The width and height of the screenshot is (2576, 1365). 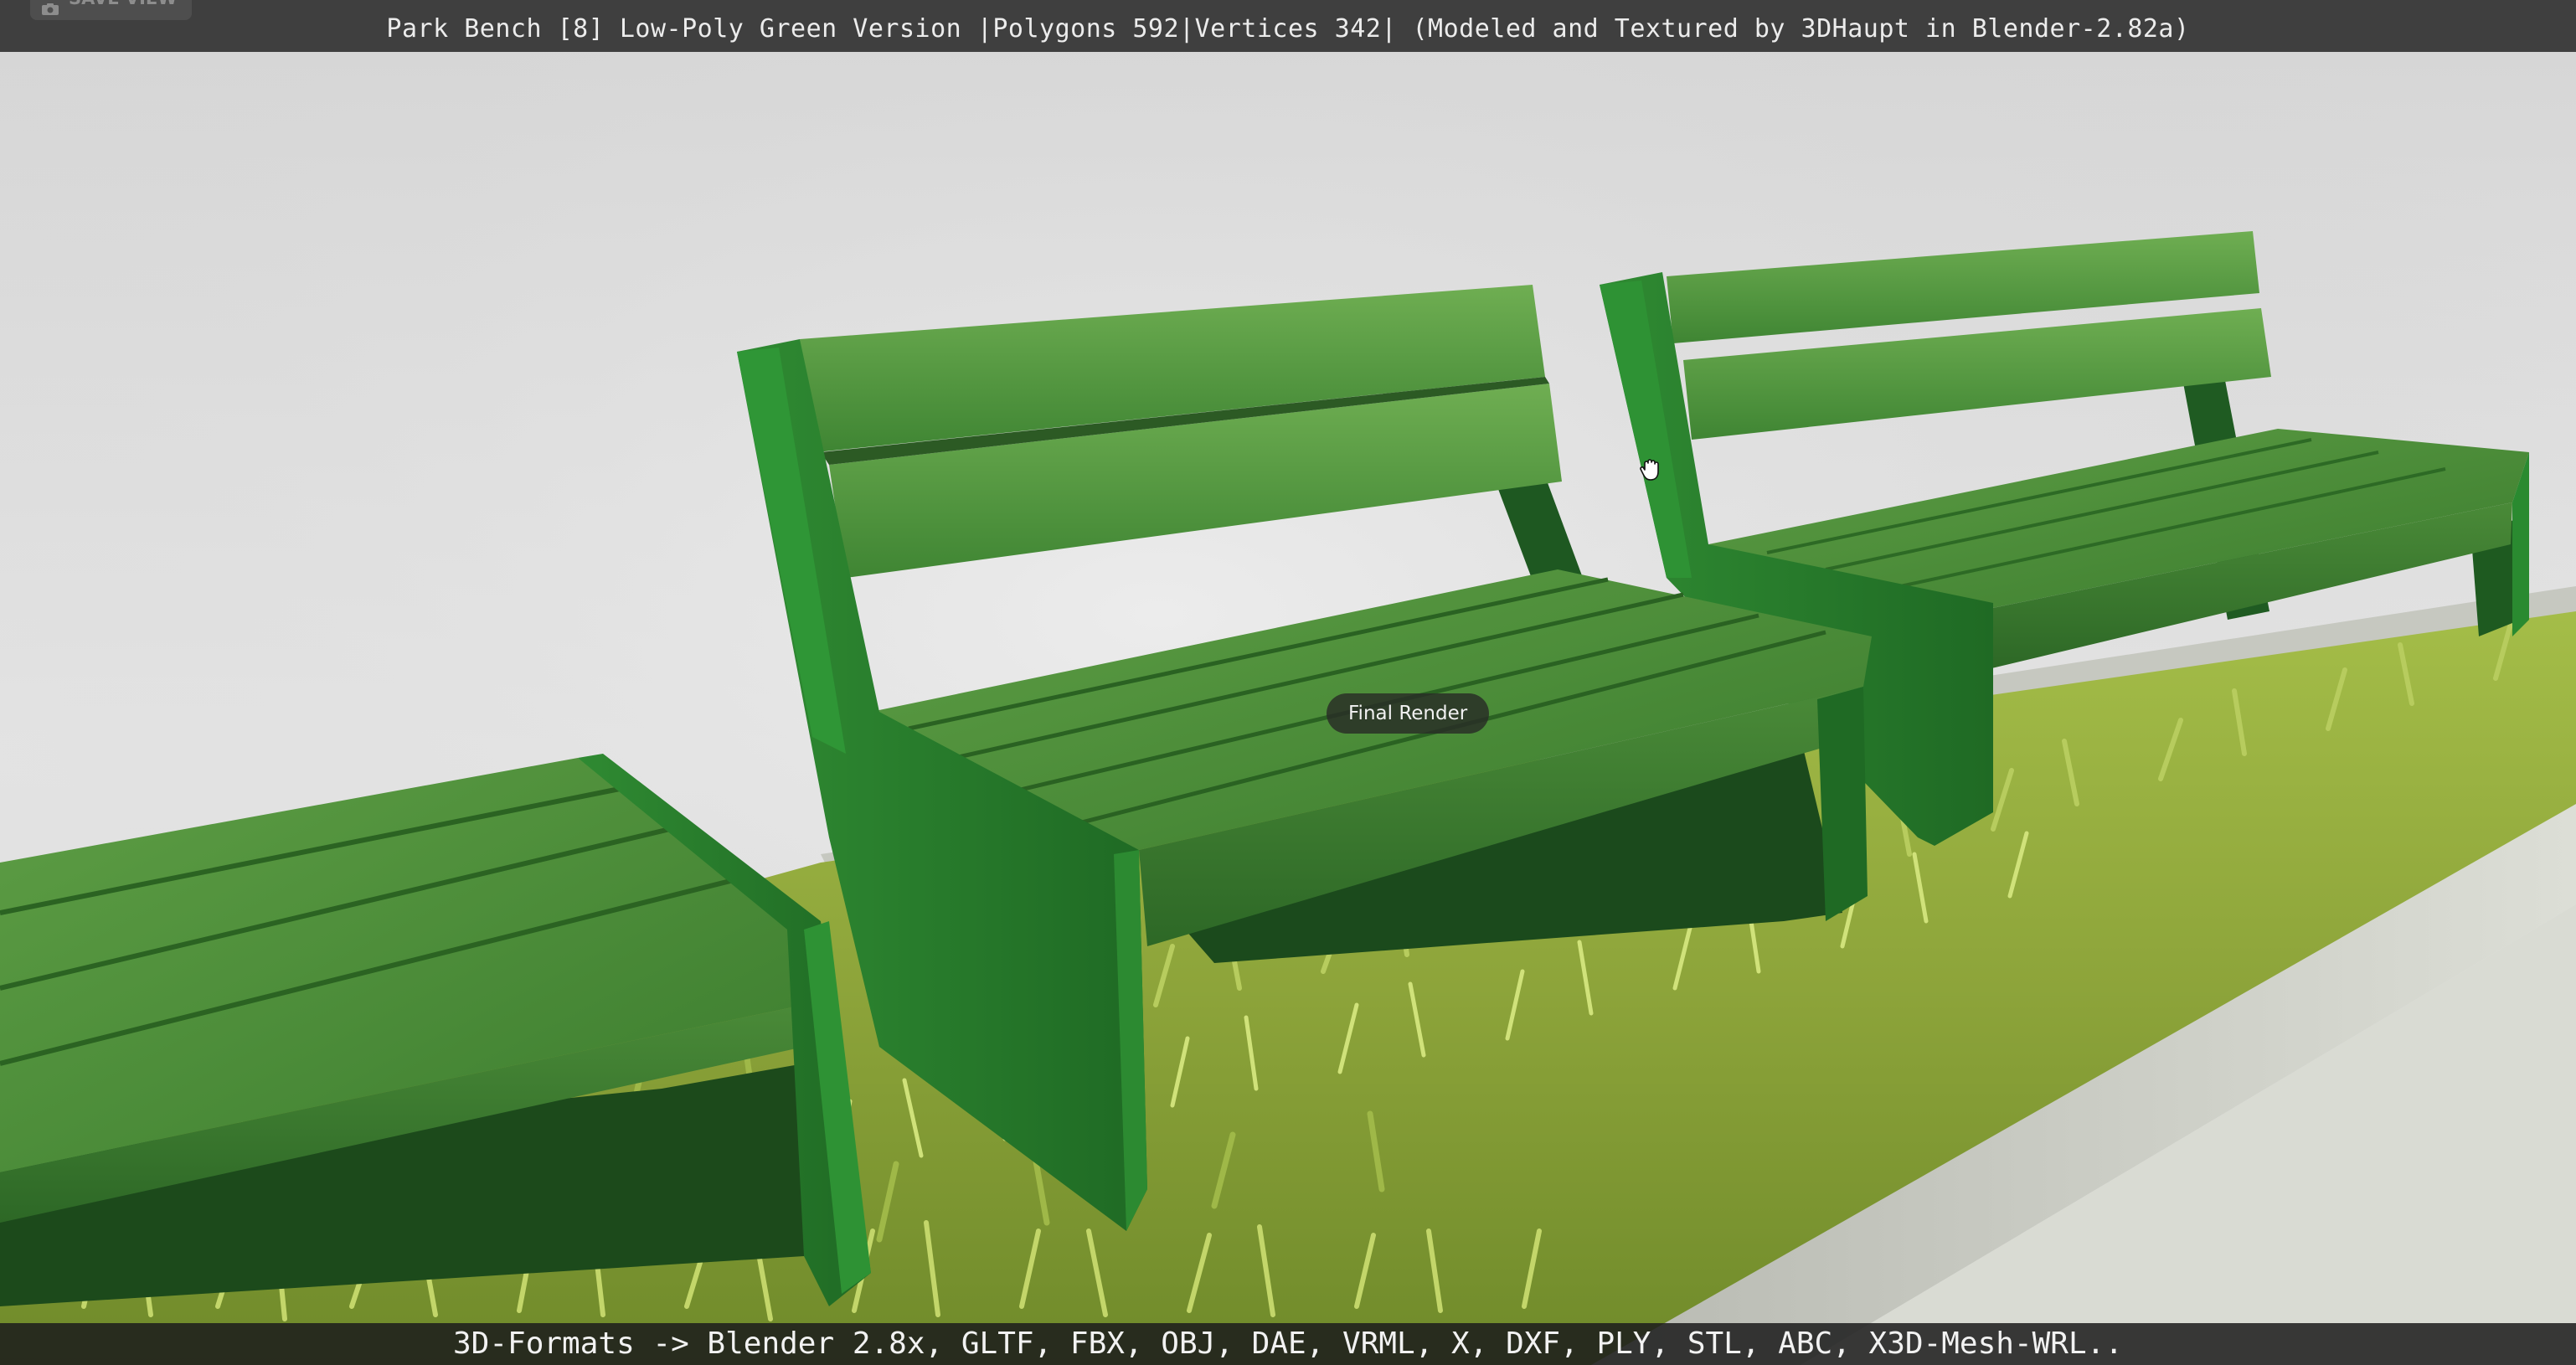 I want to click on save-view-button: SAVE VIEW, so click(x=111, y=10).